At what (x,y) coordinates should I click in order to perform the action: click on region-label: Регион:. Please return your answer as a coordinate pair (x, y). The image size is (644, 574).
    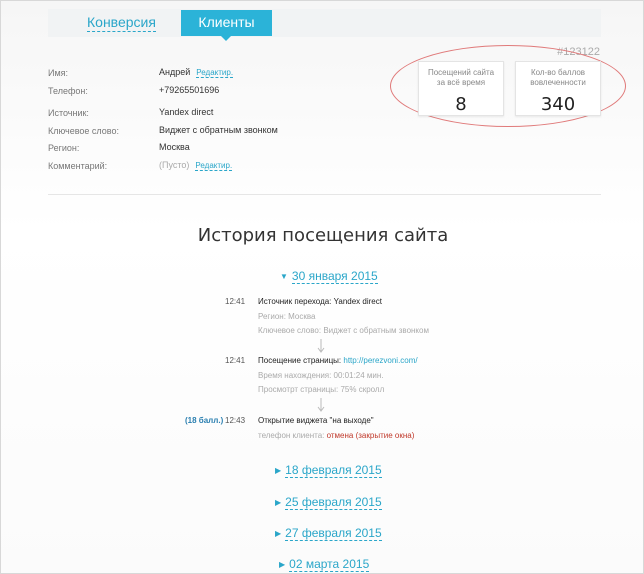
    Looking at the image, I should click on (64, 148).